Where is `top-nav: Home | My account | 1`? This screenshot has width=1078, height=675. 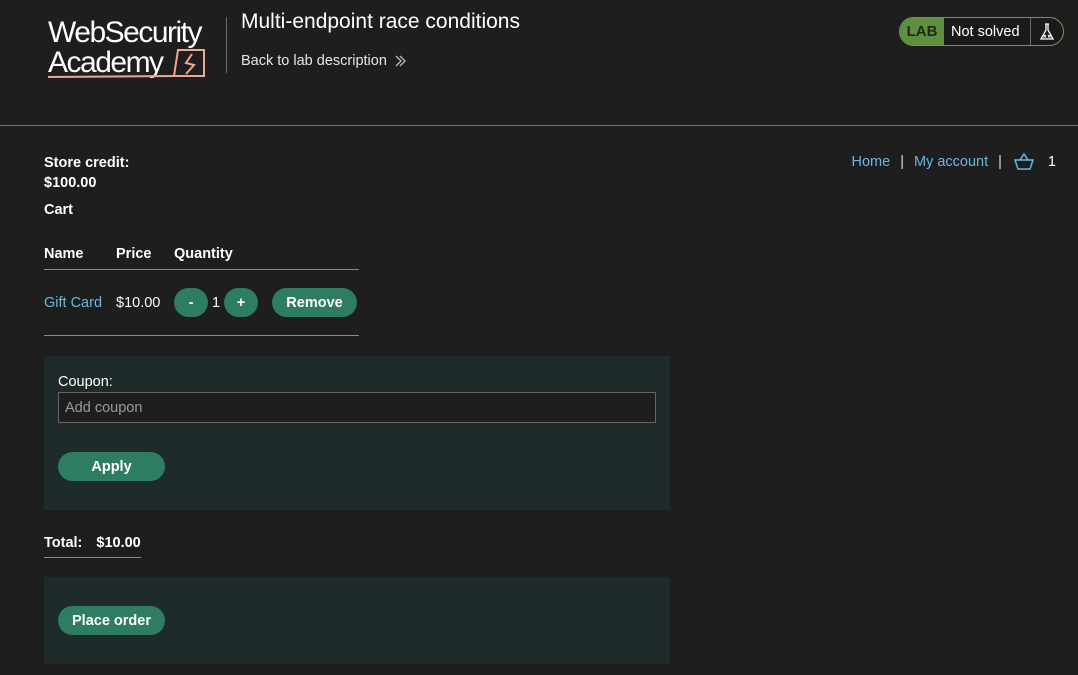
top-nav: Home | My account | 1 is located at coordinates (954, 162).